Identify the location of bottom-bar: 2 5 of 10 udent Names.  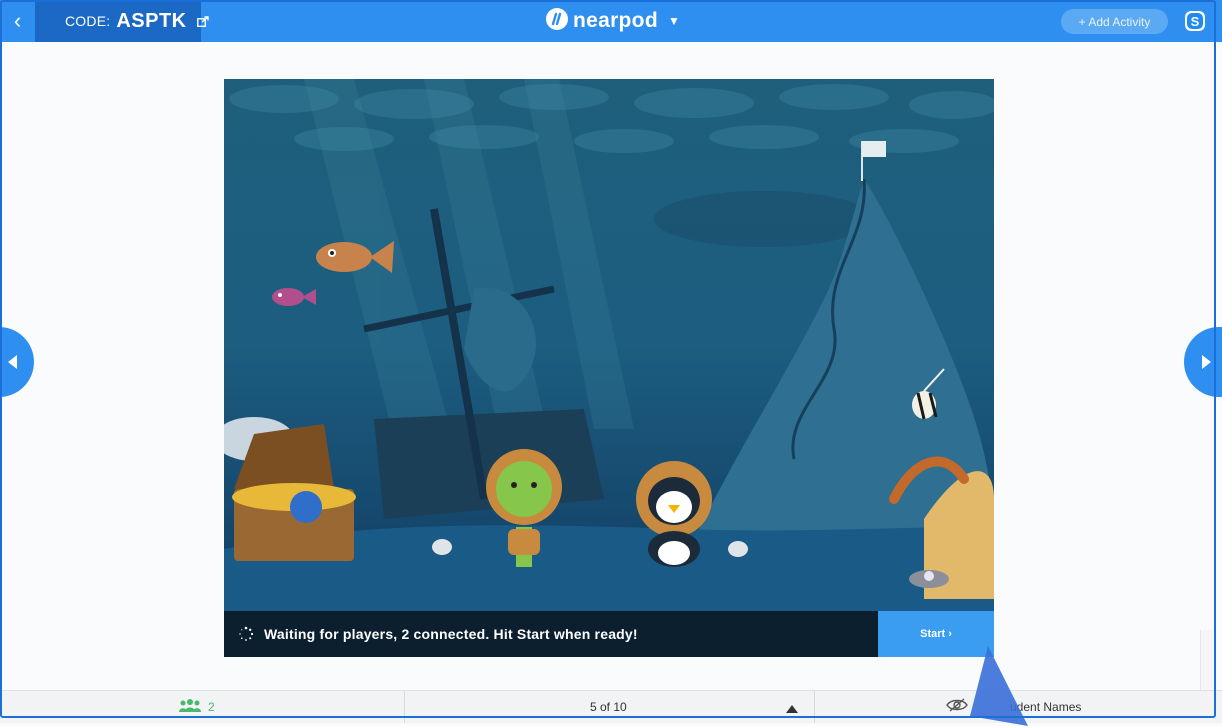
(611, 706).